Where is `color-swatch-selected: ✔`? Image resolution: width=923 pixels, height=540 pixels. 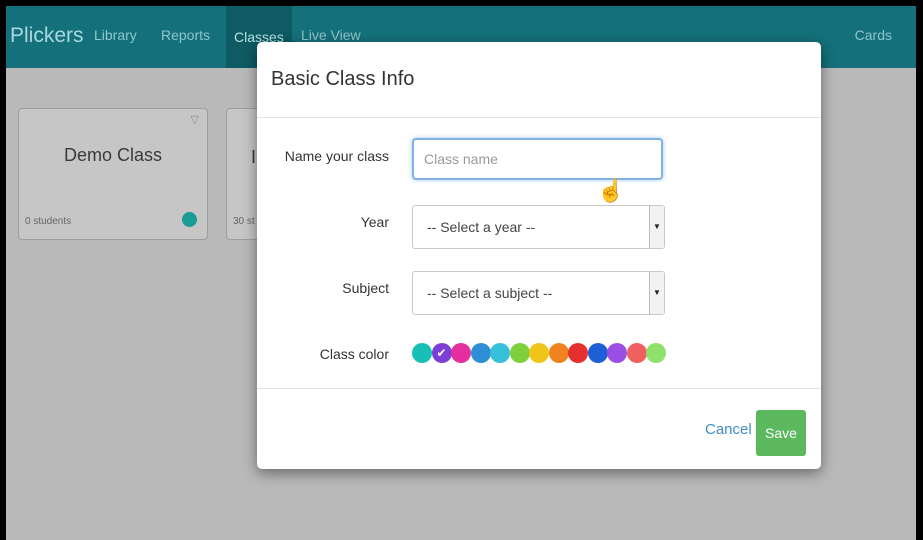 color-swatch-selected: ✔ is located at coordinates (441, 353).